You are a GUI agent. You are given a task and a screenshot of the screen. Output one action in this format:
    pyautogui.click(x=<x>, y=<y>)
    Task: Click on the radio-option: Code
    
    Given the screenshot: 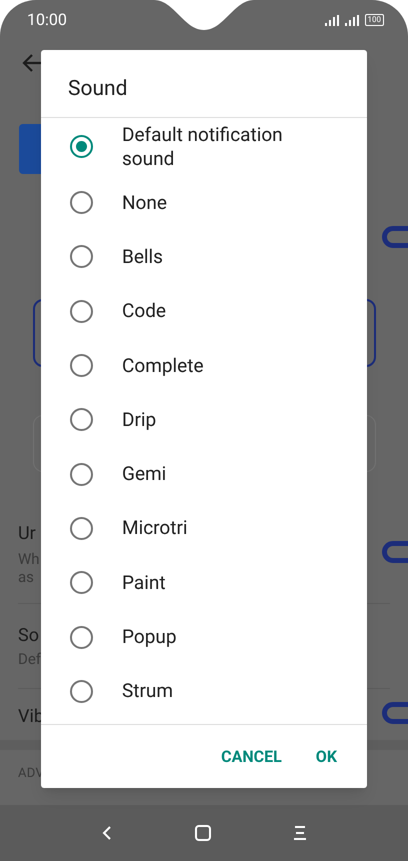 What is the action you would take?
    pyautogui.click(x=204, y=311)
    